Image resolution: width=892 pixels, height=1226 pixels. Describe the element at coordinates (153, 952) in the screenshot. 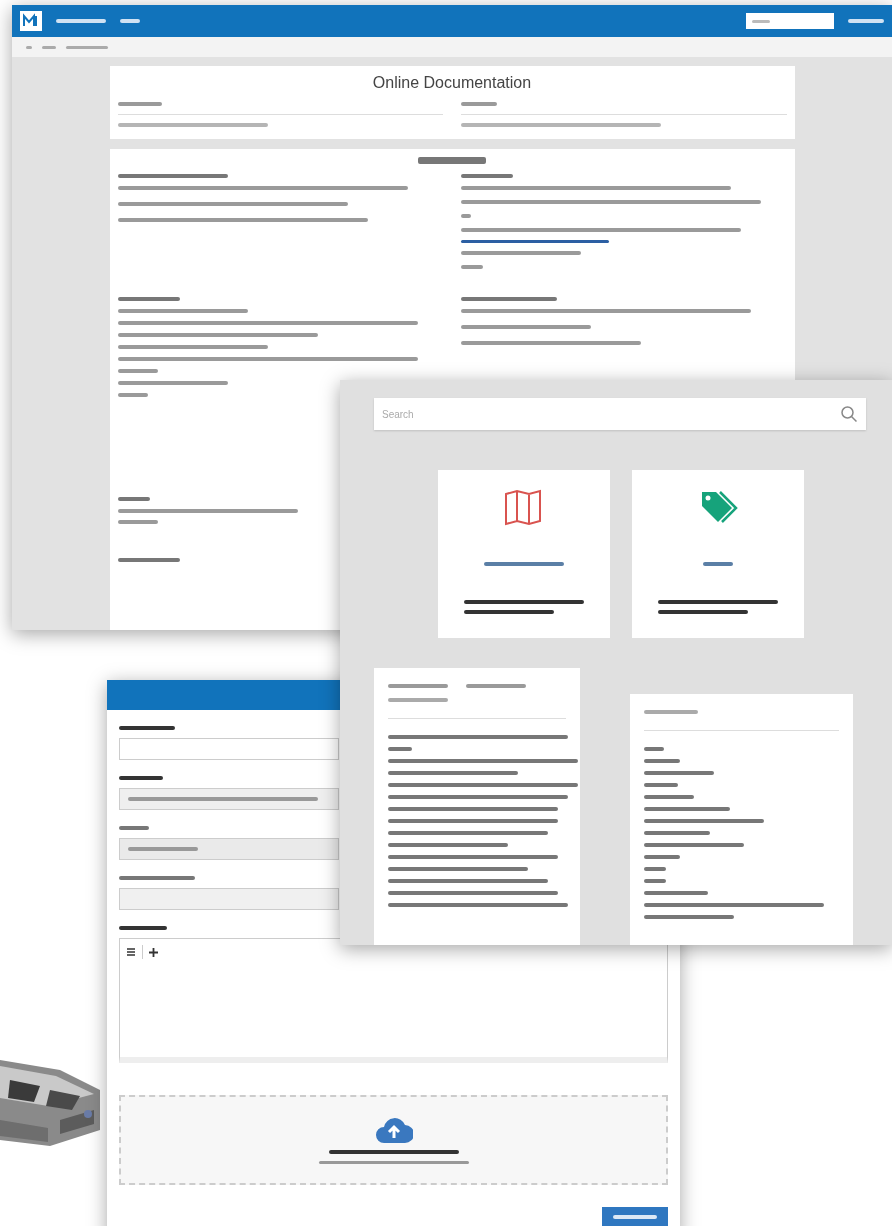

I see `plus-icon` at that location.